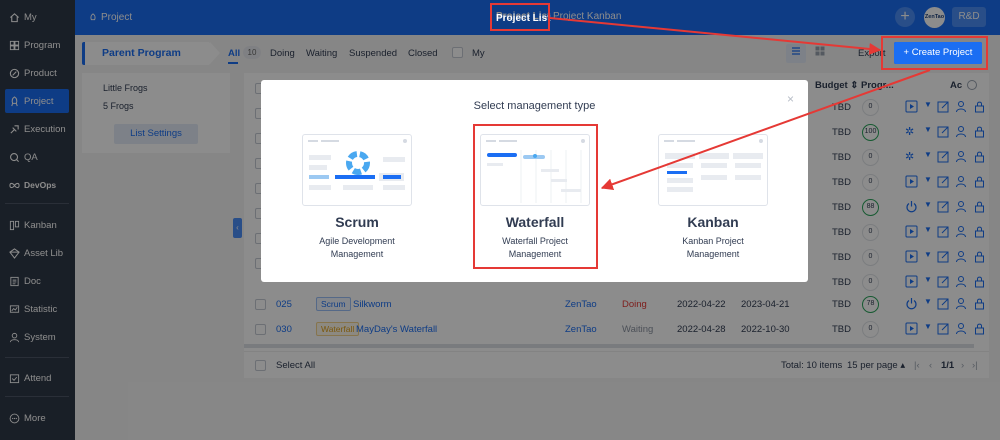 This screenshot has width=1000, height=440. I want to click on highlight-create-project, so click(934, 53).